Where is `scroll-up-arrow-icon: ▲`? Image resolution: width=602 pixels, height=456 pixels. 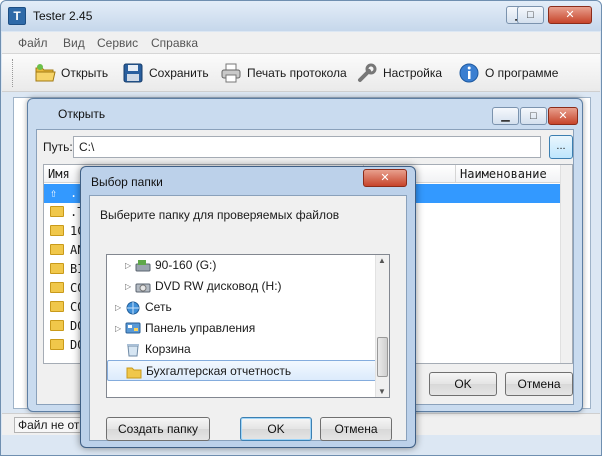
scroll-up-arrow-icon: ▲ is located at coordinates (382, 260).